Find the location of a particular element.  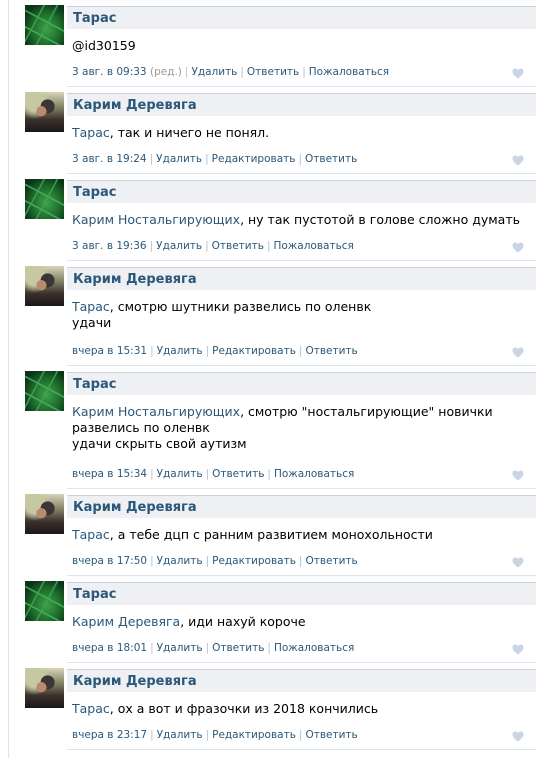

comment-text-line: Карим Деревяга, иди нахуй короче is located at coordinates (297, 622).